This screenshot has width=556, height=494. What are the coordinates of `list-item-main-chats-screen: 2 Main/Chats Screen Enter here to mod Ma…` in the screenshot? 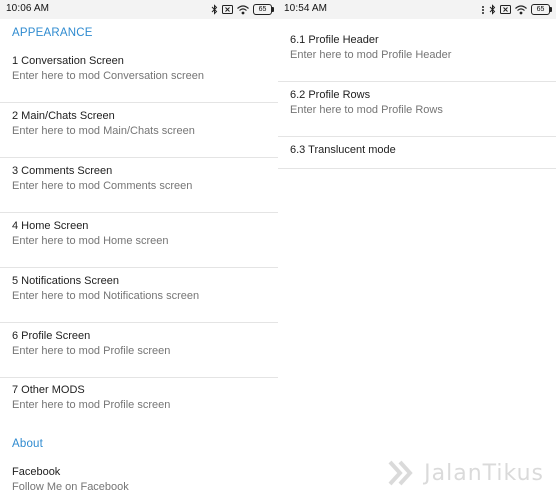 It's located at (139, 130).